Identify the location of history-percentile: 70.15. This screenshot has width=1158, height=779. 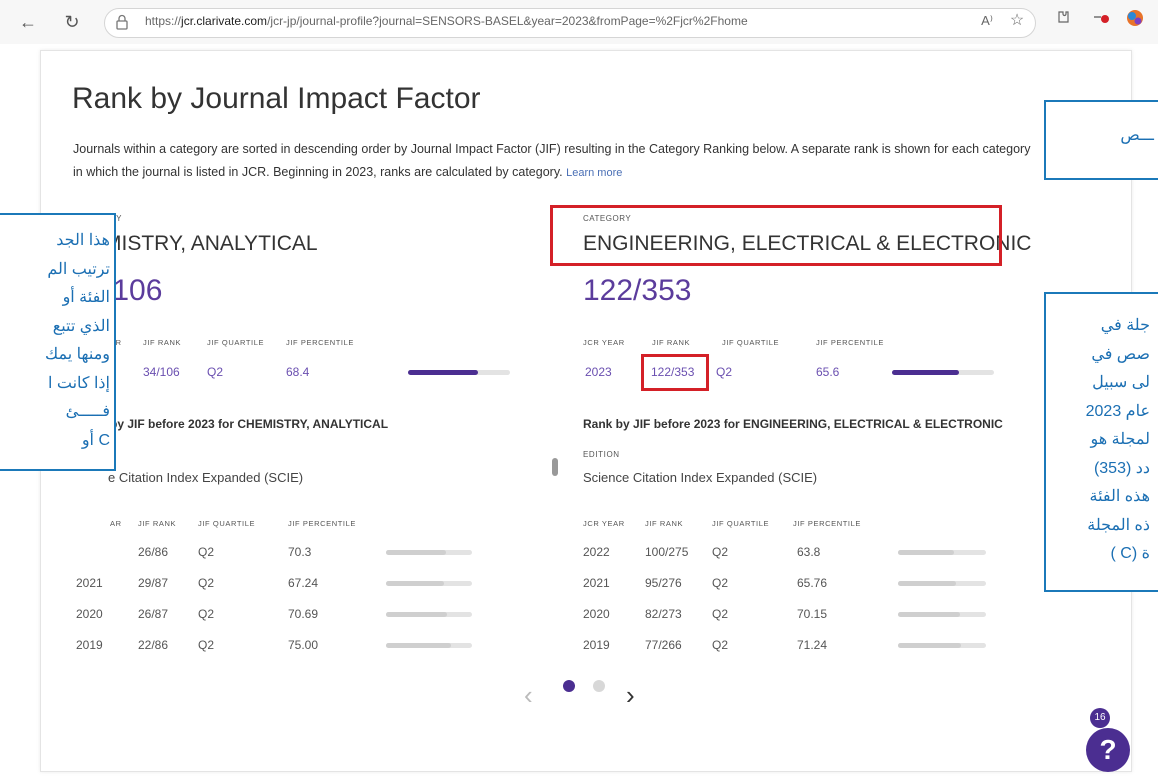
(812, 614).